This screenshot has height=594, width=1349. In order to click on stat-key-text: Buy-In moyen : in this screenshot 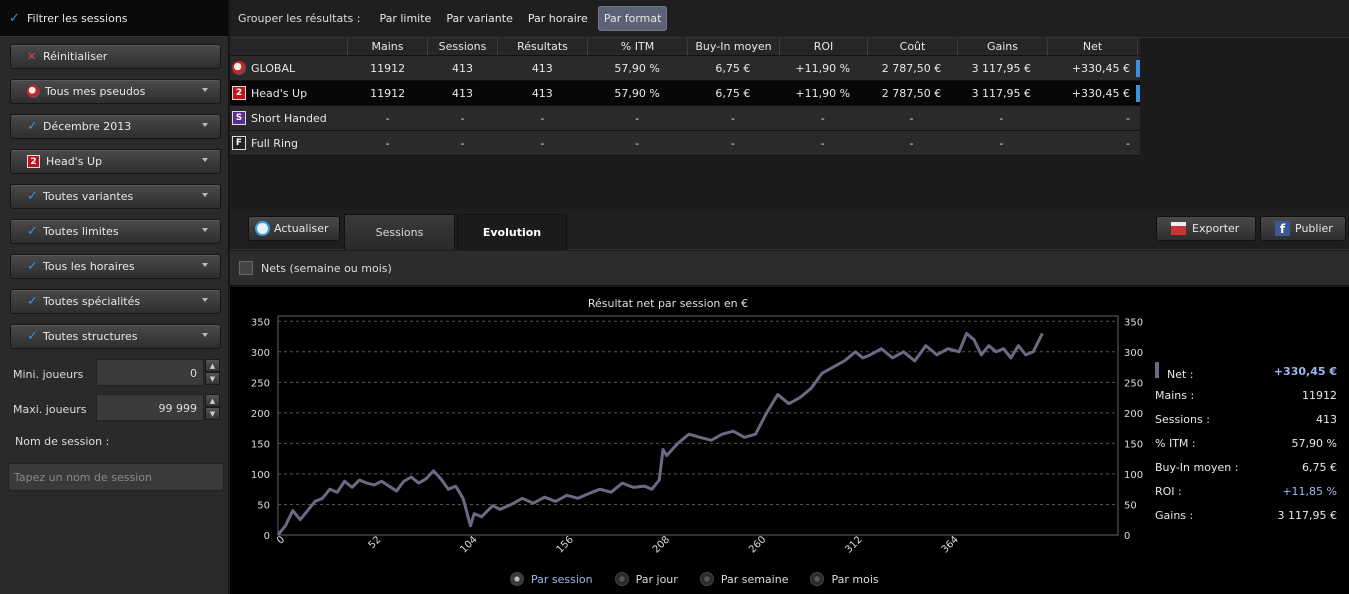, I will do `click(1197, 467)`.